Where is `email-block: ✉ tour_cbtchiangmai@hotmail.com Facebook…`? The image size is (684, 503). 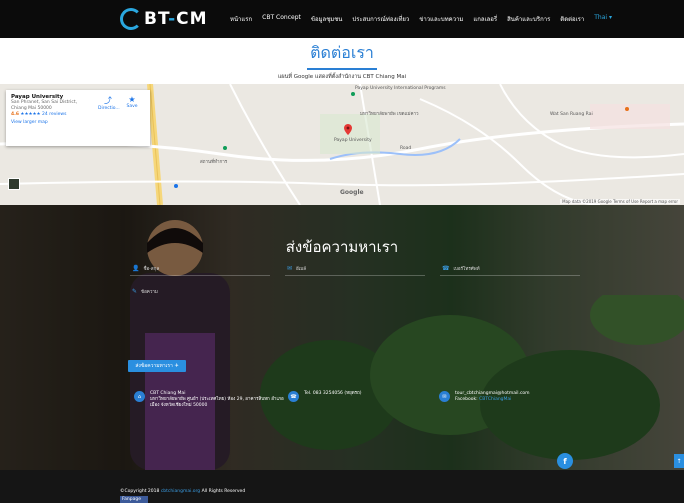 email-block: ✉ tour_cbtchiangmai@hotmail.com Facebook… is located at coordinates (507, 397).